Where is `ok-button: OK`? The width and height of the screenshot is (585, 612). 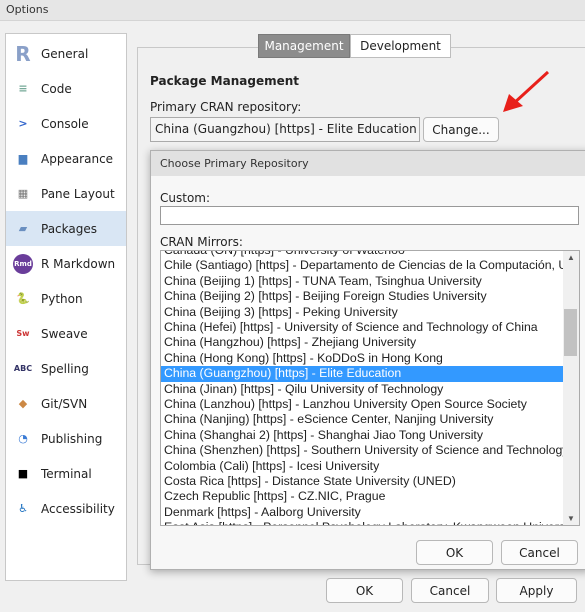 ok-button: OK is located at coordinates (364, 590).